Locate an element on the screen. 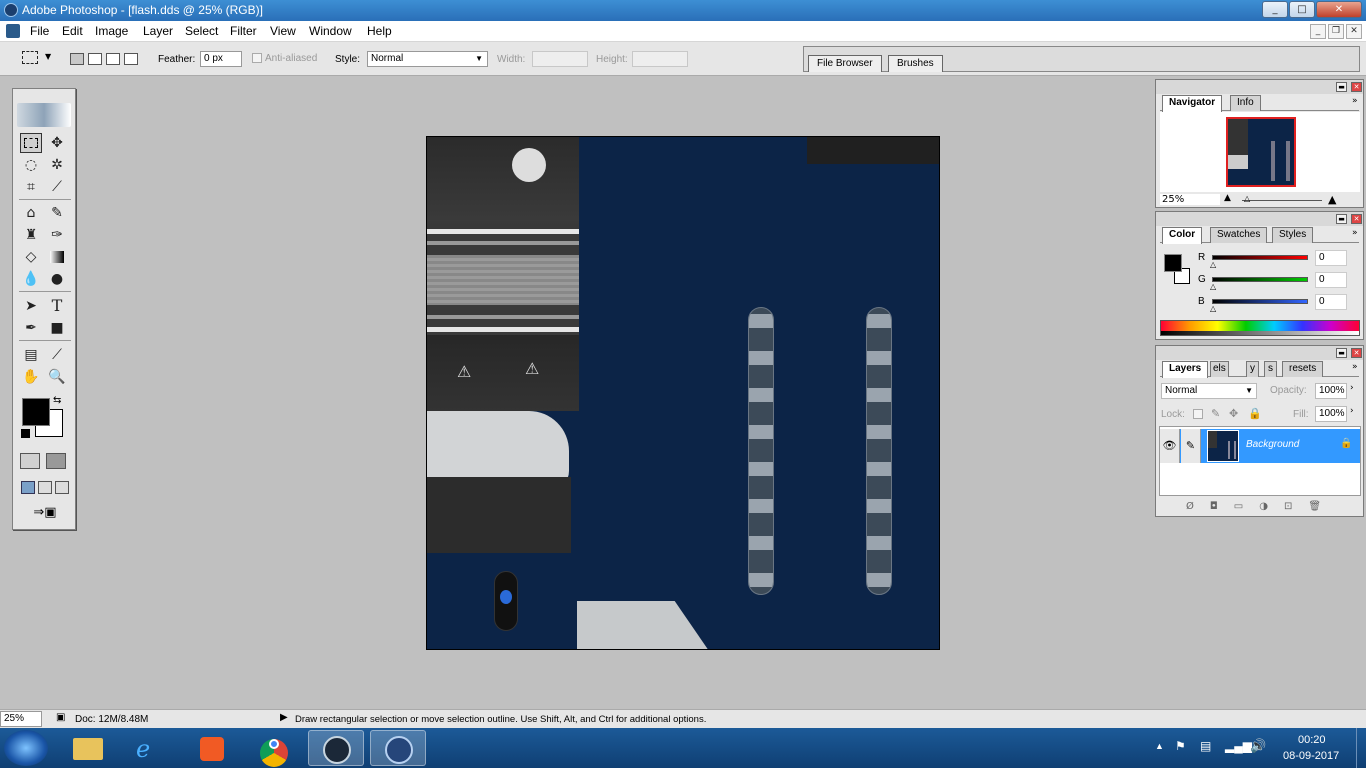  standard-mode-icon is located at coordinates (30, 461).